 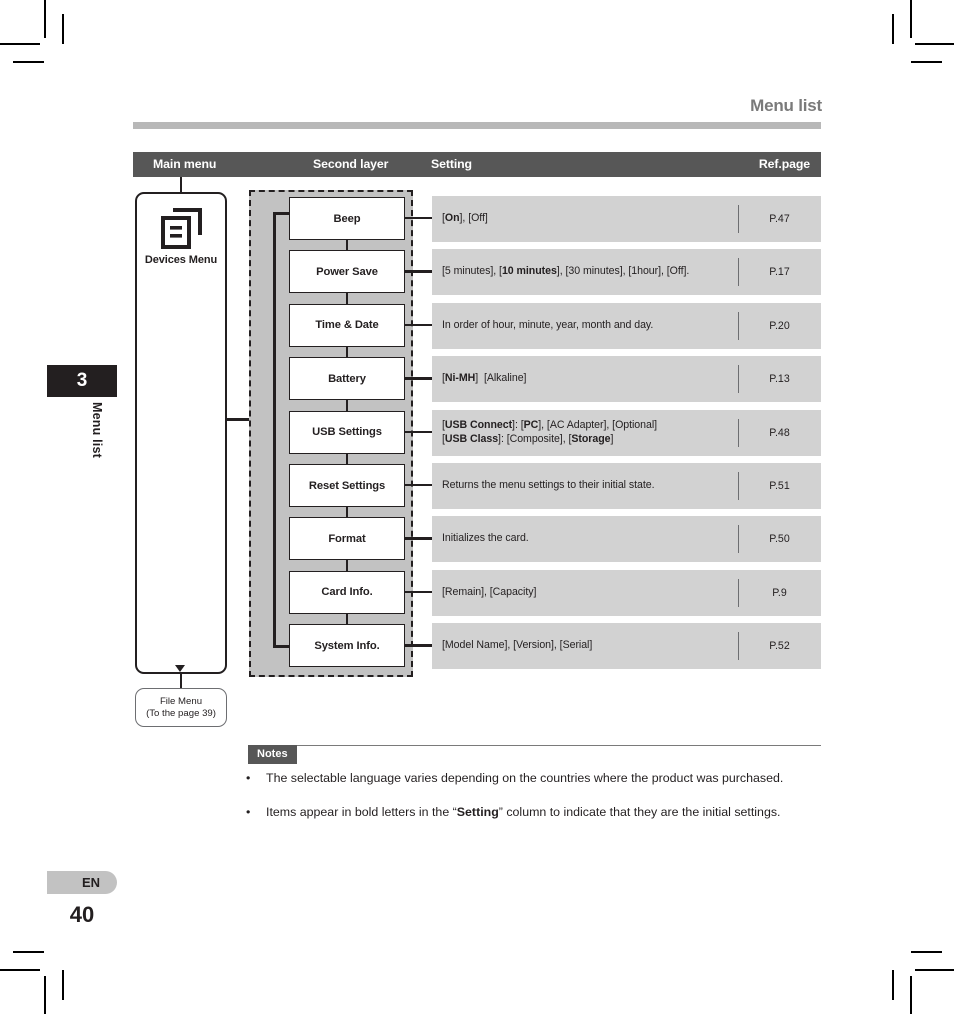 I want to click on second-layer-item: Time & Date, so click(x=347, y=325).